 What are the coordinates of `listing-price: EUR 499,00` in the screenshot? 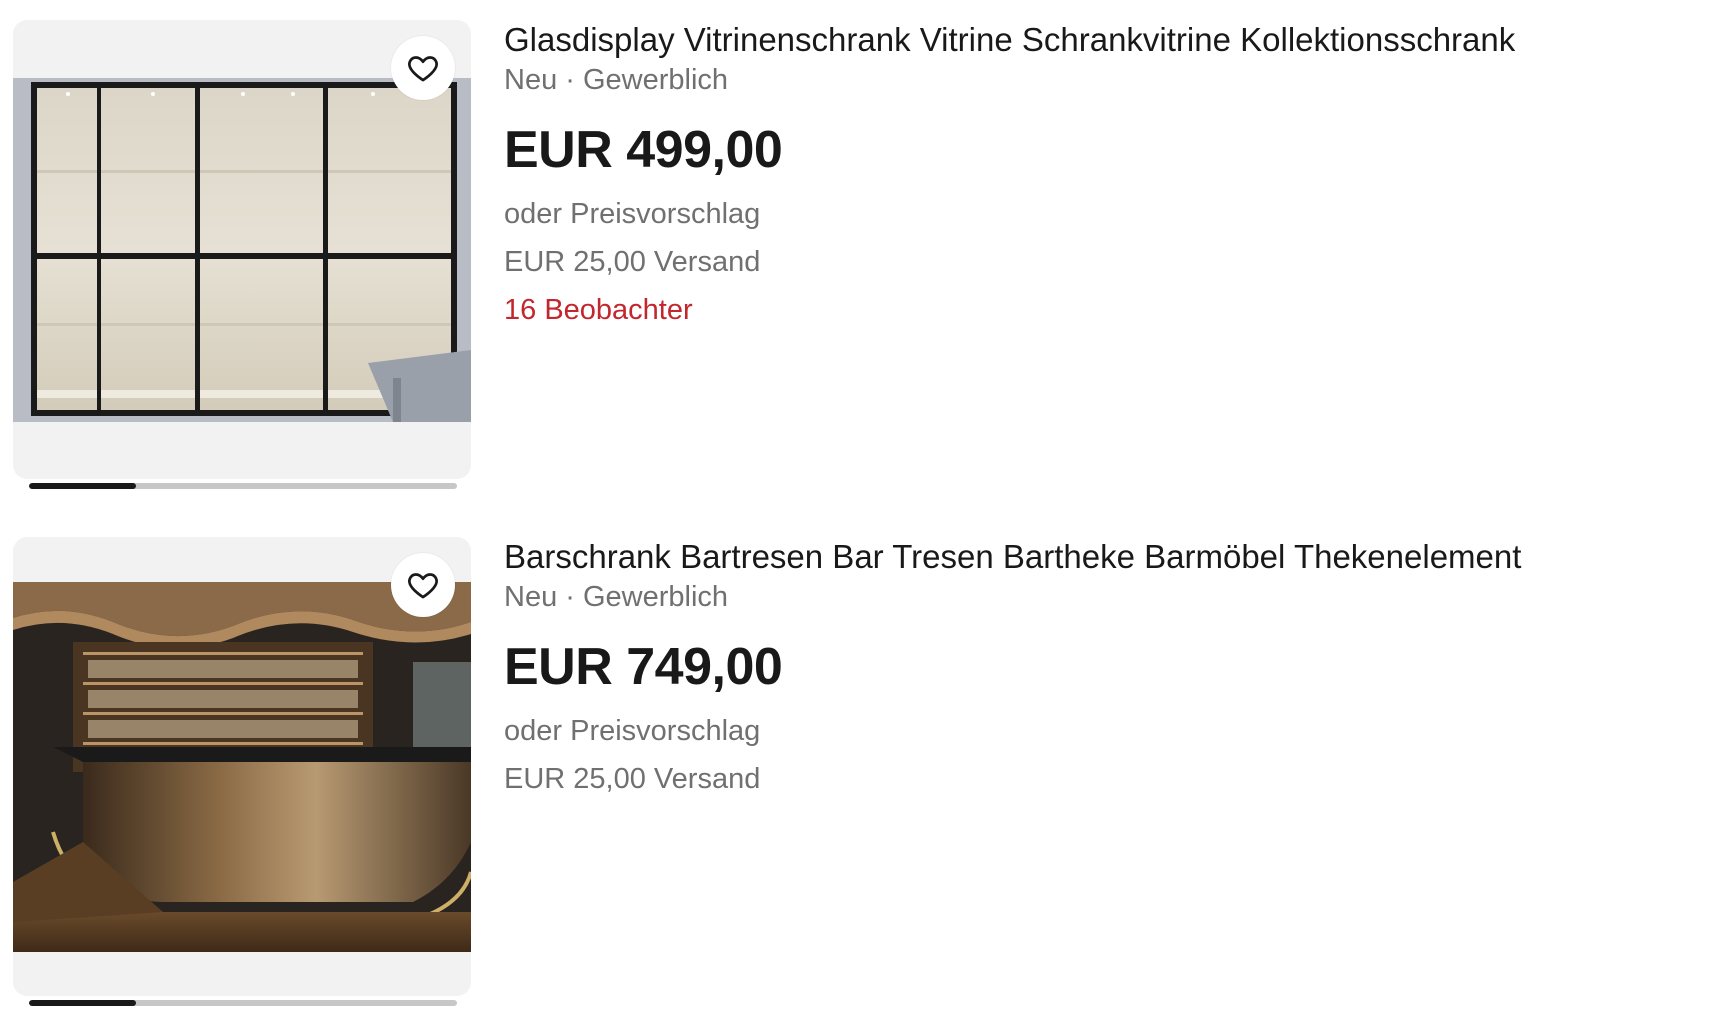 It's located at (643, 150).